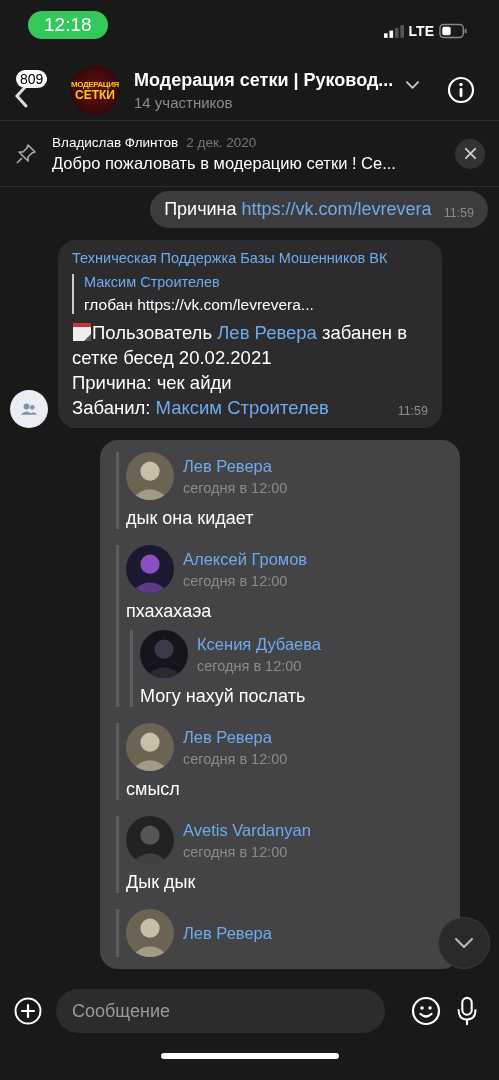 This screenshot has width=499, height=1080. I want to click on message-text: дык она кидает, so click(190, 518).